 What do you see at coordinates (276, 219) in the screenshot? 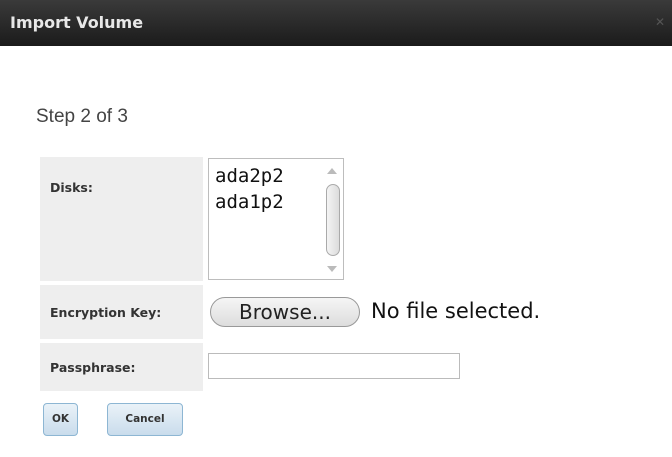
I see `disks-listbox: ada2p2 ada1p2` at bounding box center [276, 219].